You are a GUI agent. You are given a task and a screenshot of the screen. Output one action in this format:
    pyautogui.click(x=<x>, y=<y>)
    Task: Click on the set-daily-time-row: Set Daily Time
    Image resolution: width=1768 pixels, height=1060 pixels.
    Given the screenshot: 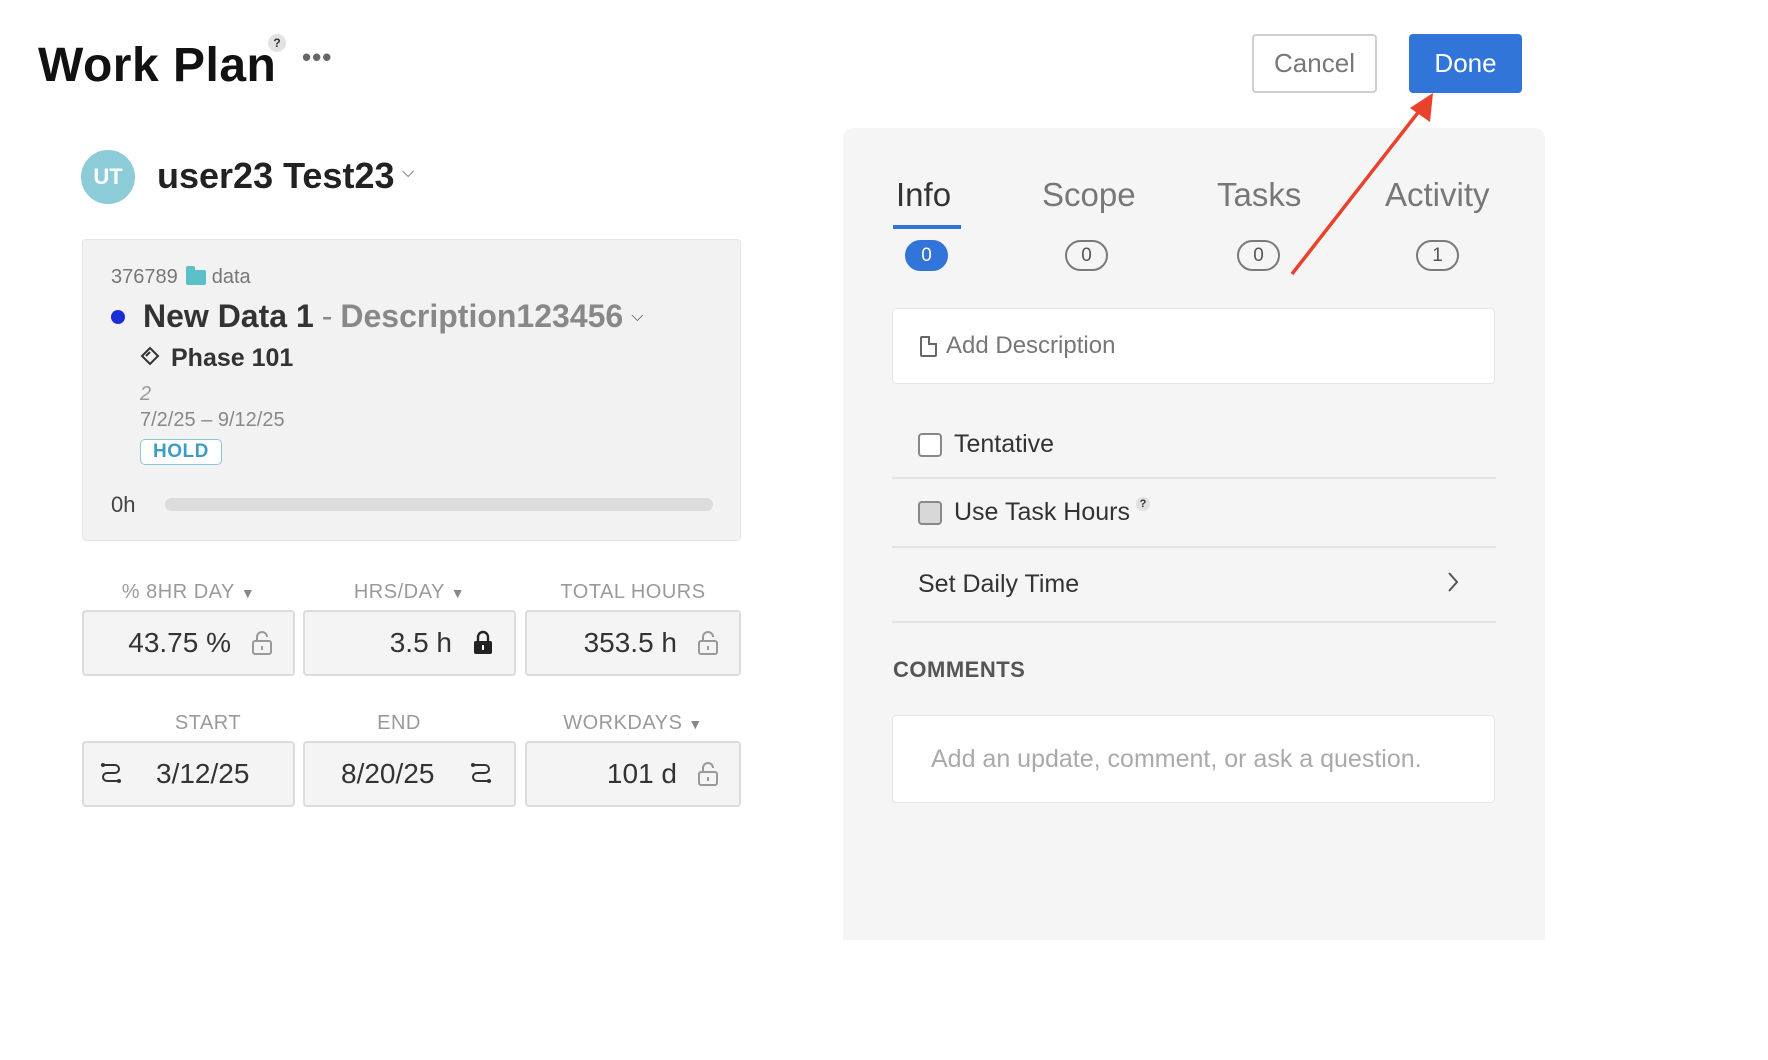 What is the action you would take?
    pyautogui.click(x=1194, y=585)
    